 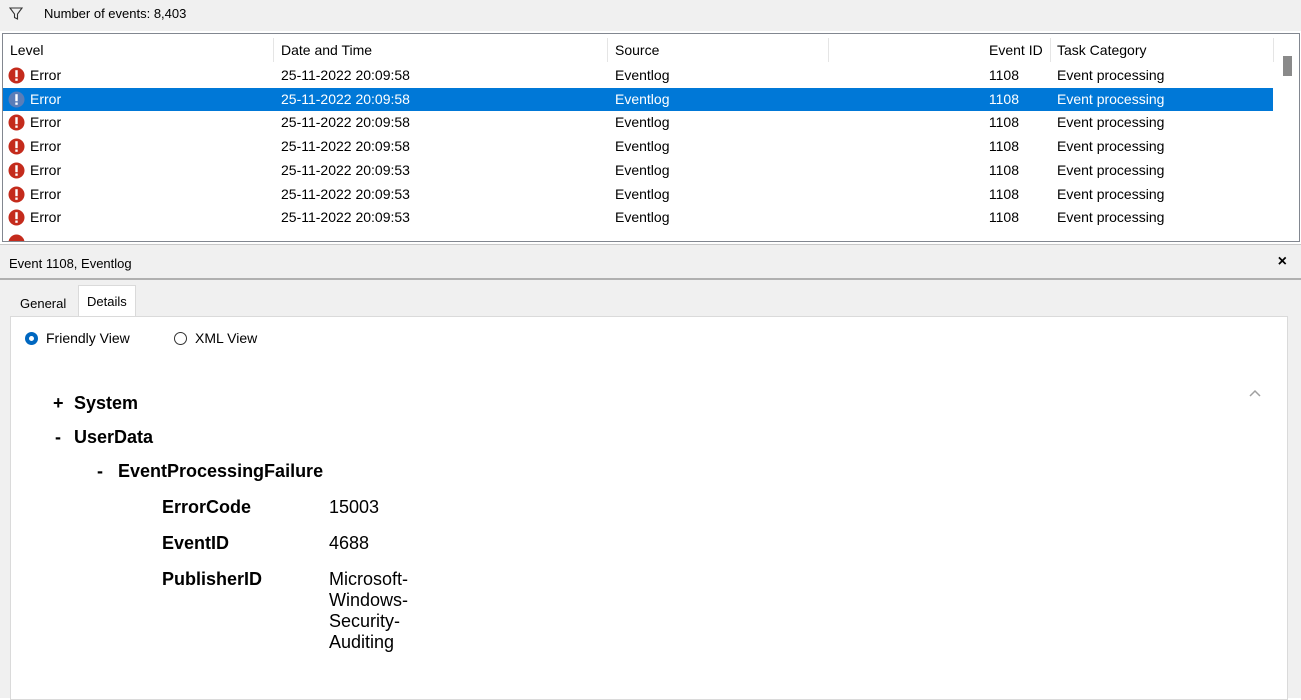 I want to click on column-header-task-category: Task Category, so click(x=1101, y=50).